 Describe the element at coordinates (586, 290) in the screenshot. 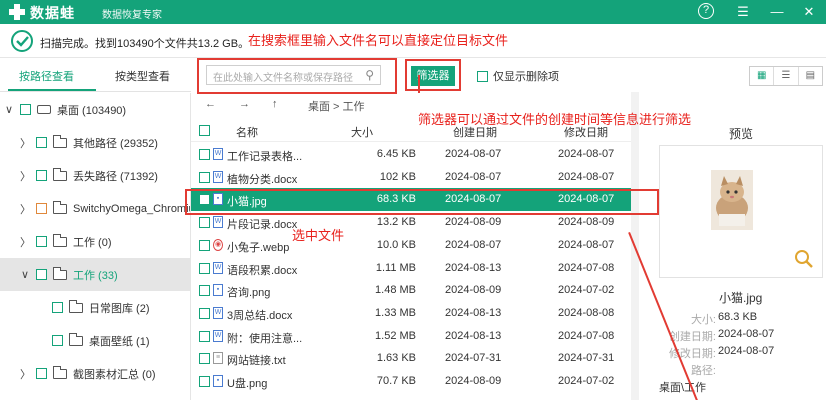

I see `file-modified-date: 2024-07-02` at that location.